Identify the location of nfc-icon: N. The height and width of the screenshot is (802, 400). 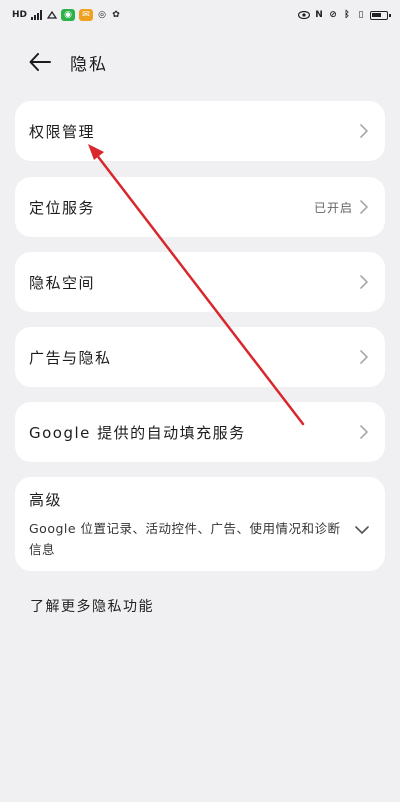
(319, 15).